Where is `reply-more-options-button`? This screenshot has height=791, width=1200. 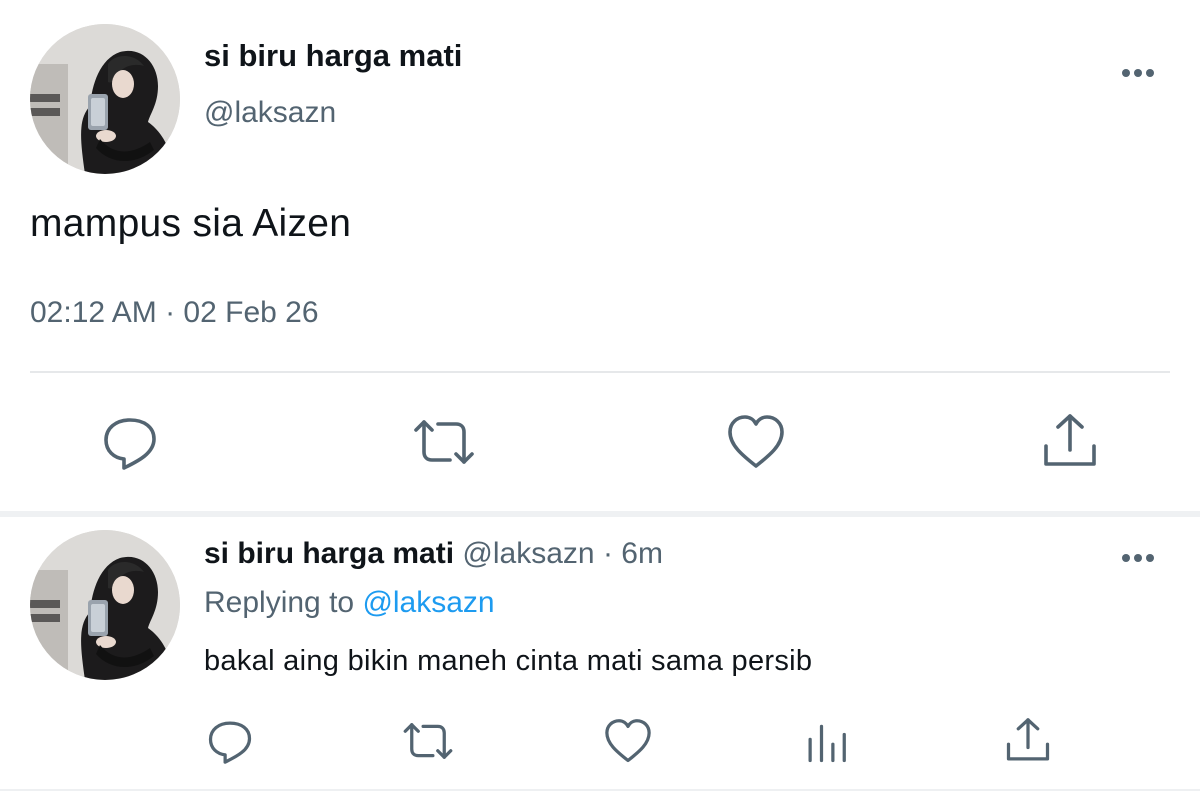 reply-more-options-button is located at coordinates (1138, 558).